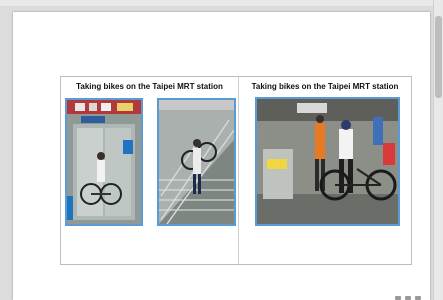 The image size is (443, 300). What do you see at coordinates (327, 161) in the screenshot?
I see `gate-bike-photo` at bounding box center [327, 161].